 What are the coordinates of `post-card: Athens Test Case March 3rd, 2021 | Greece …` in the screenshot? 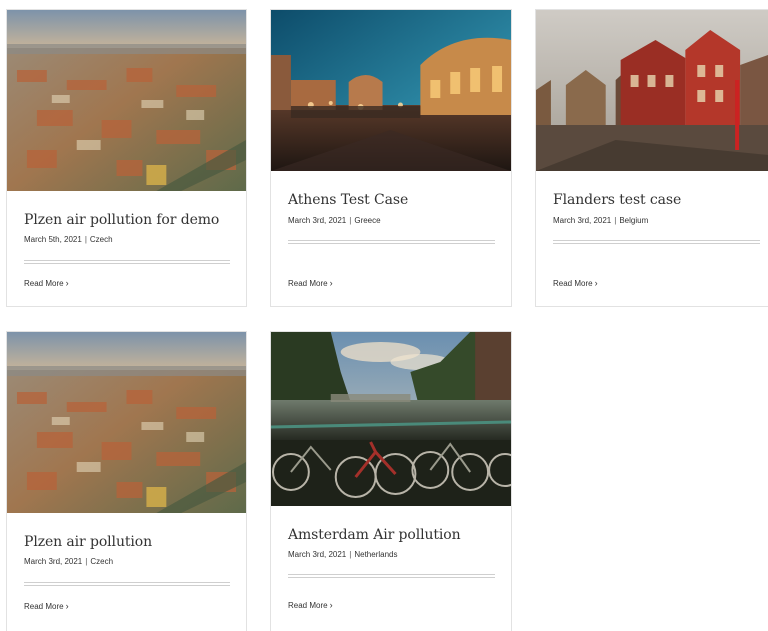 It's located at (391, 158).